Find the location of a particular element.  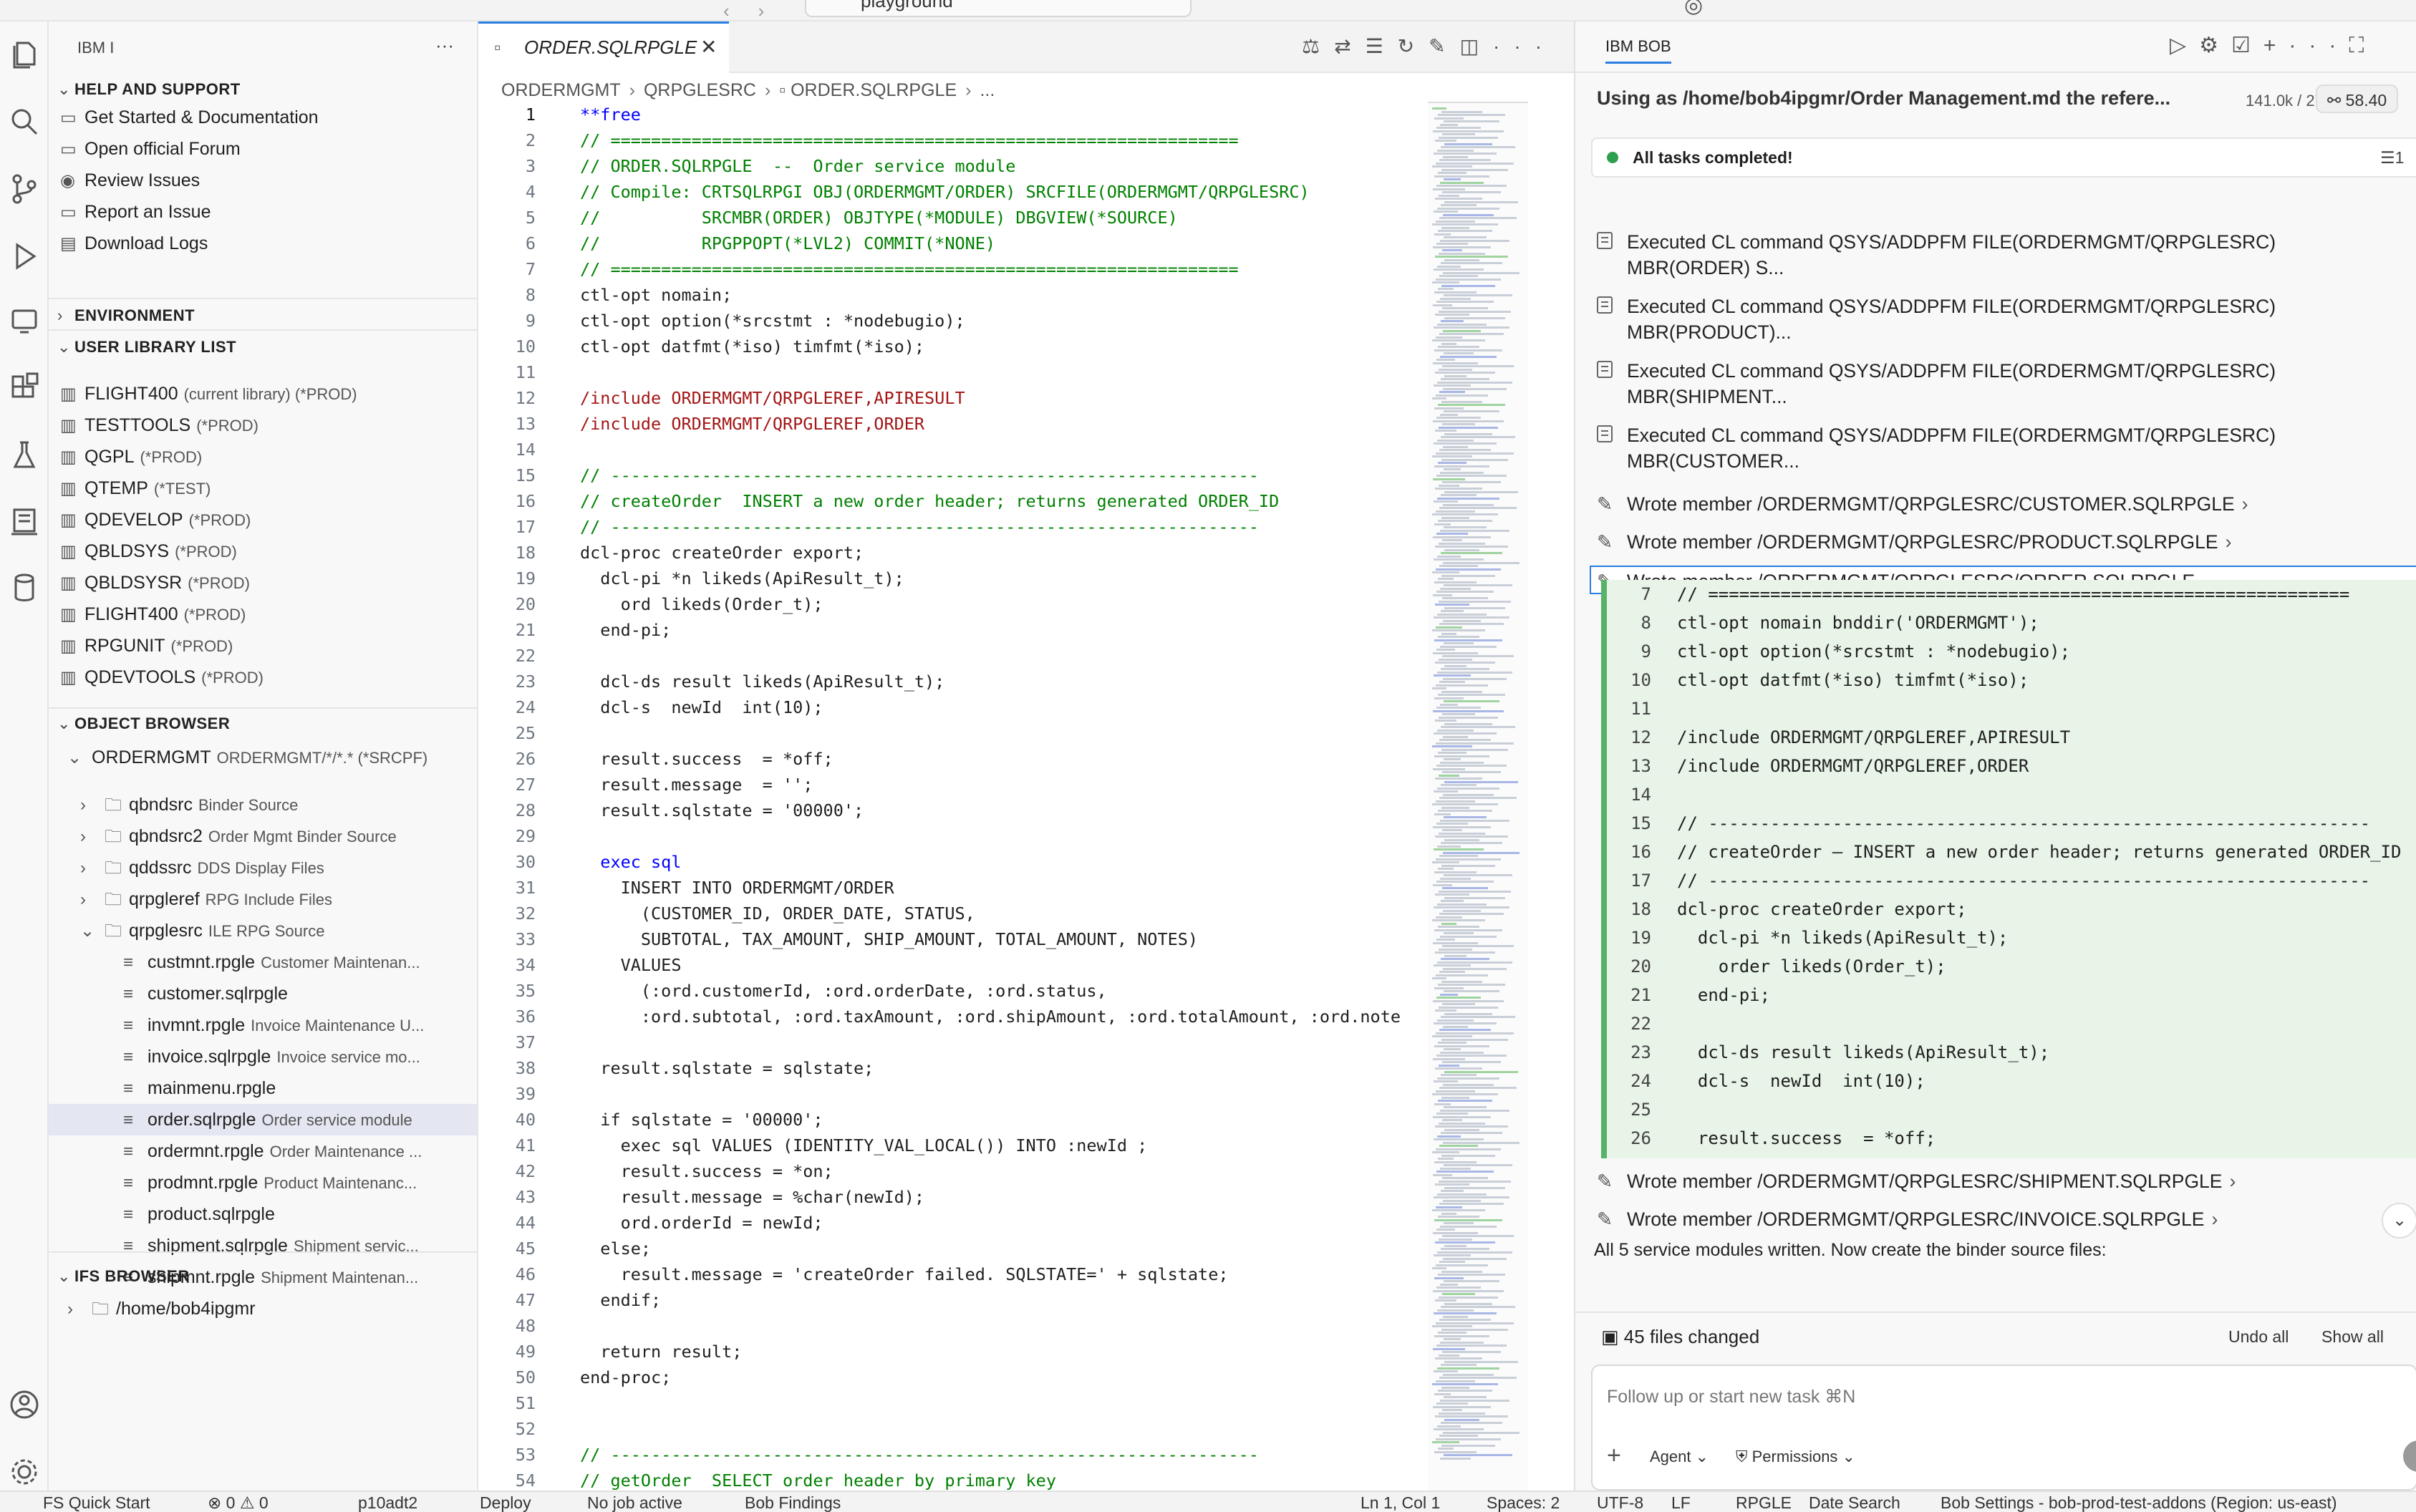

source-file-item: › 🗀 qbndsrc2 Order Mgmt Binder Source is located at coordinates (239, 836).